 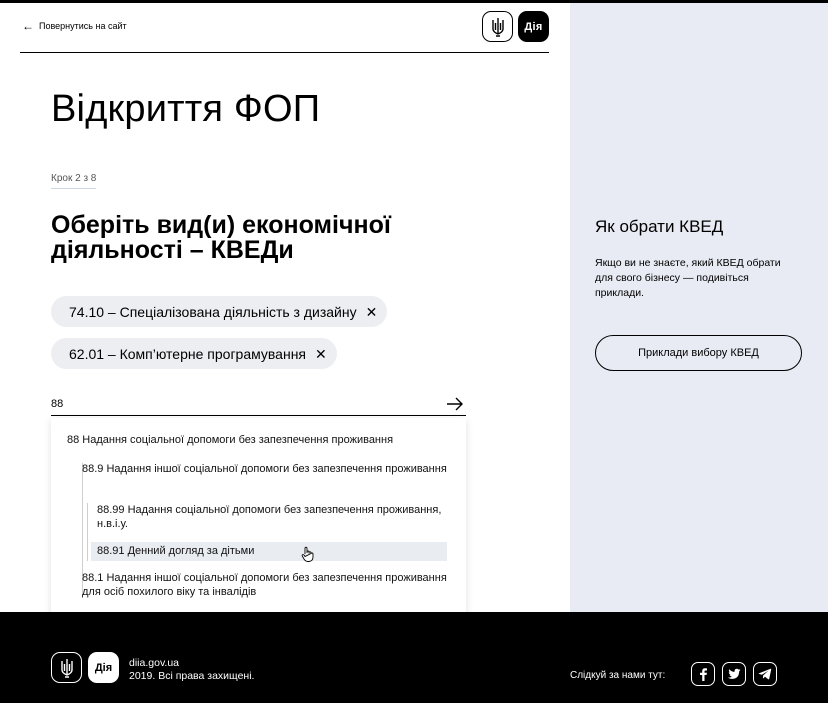 What do you see at coordinates (703, 674) in the screenshot?
I see `facebook-icon` at bounding box center [703, 674].